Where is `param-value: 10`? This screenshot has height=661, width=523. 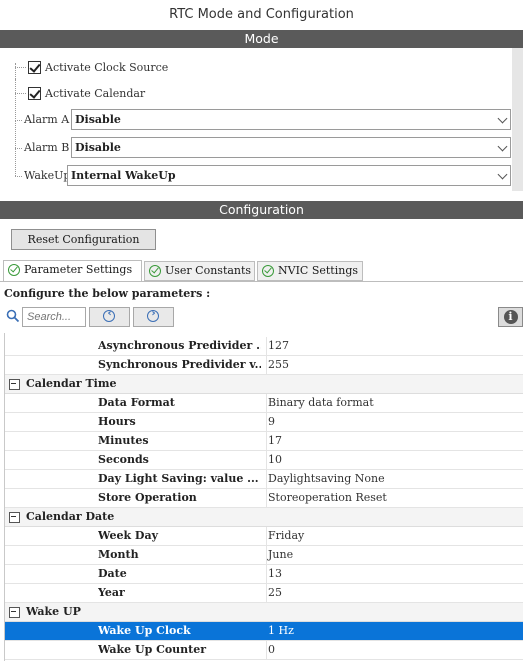 param-value: 10 is located at coordinates (394, 460).